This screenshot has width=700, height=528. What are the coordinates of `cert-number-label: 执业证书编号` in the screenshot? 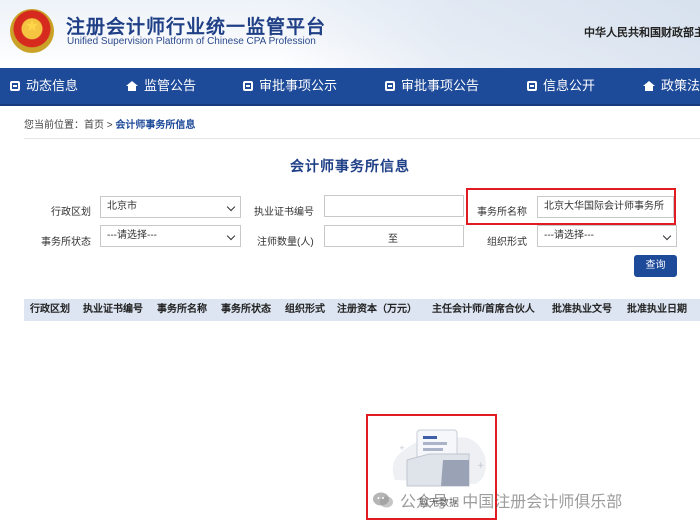 It's located at (284, 212).